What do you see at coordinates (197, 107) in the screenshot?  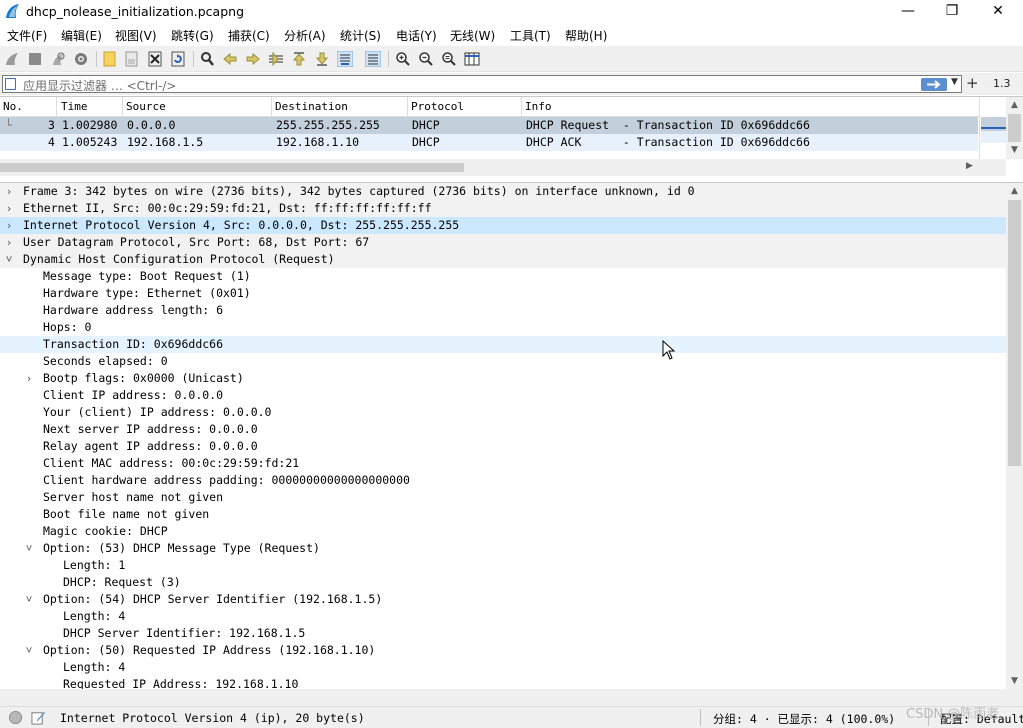 I see `column-header-source: Source` at bounding box center [197, 107].